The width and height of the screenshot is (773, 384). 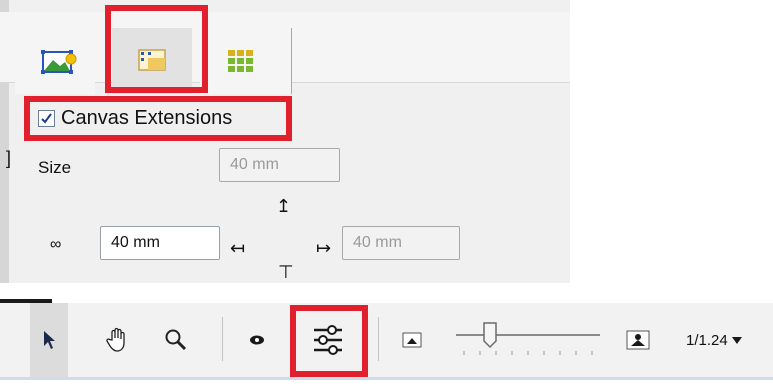 I want to click on size-label: Size, so click(x=55, y=167).